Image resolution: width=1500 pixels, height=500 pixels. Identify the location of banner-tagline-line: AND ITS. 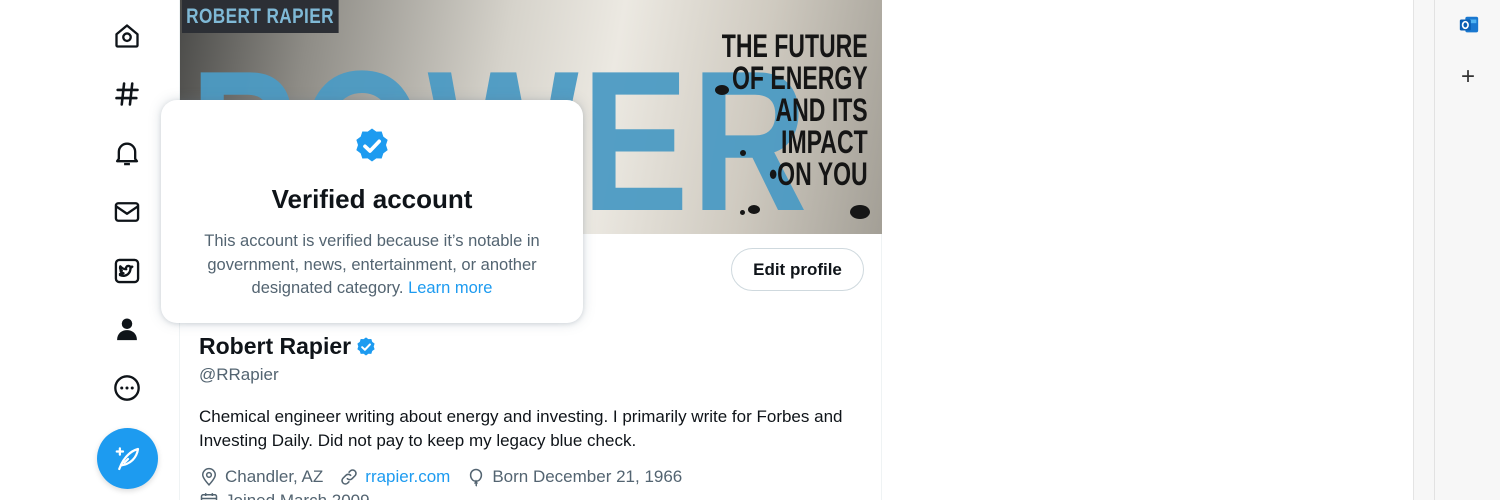
(821, 110).